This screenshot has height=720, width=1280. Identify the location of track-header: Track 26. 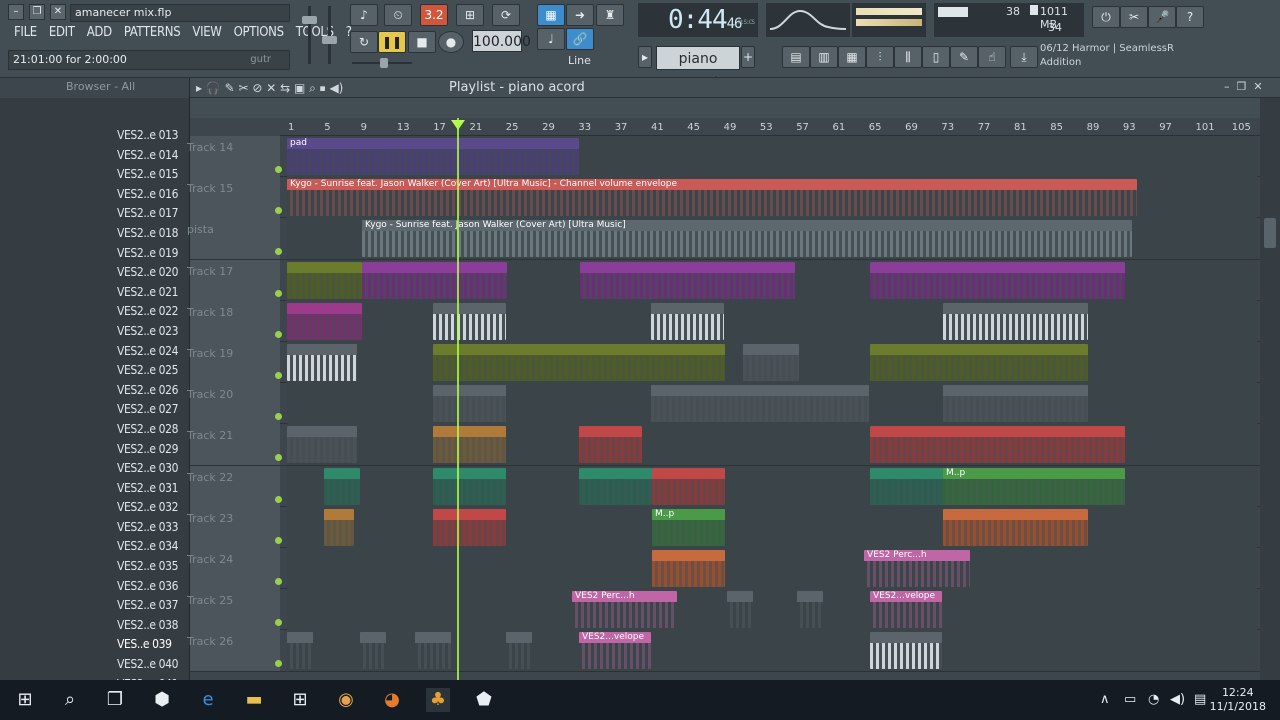
(234, 651).